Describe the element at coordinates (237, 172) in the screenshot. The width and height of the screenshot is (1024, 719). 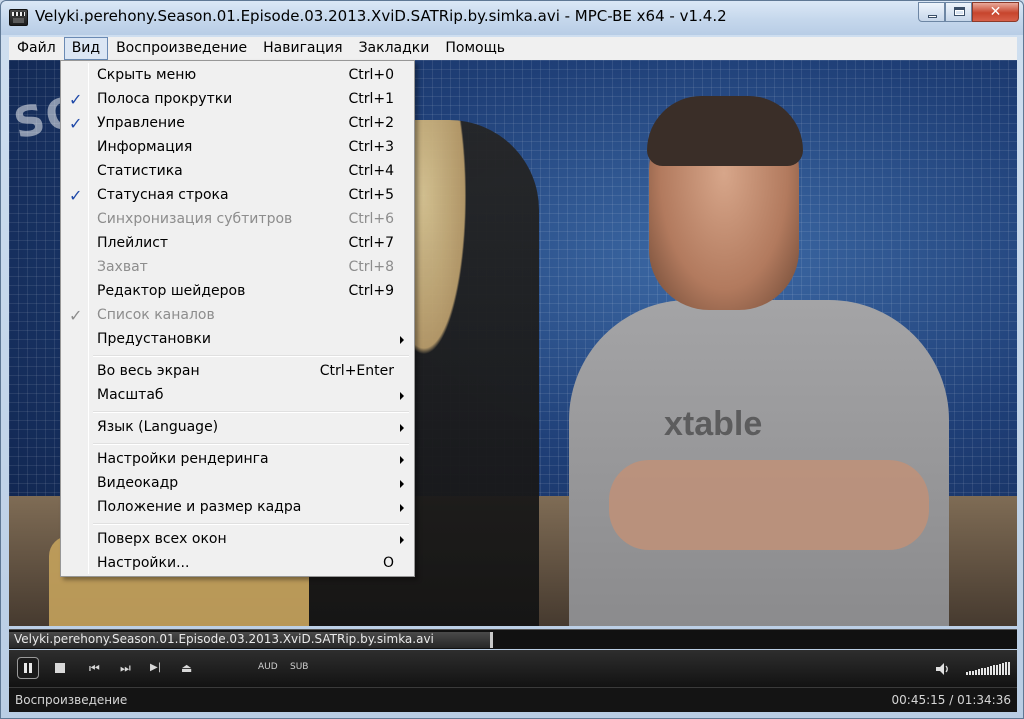
I see `view-menu-item: Статистика Ctrl+4` at that location.